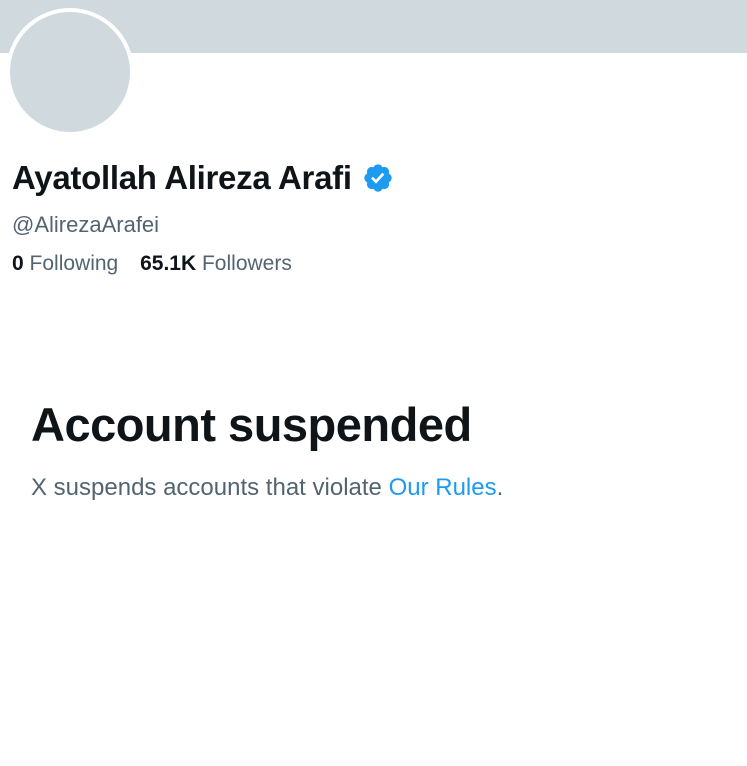 Image resolution: width=747 pixels, height=766 pixels. What do you see at coordinates (500, 487) in the screenshot?
I see `suspension-message-end: .` at bounding box center [500, 487].